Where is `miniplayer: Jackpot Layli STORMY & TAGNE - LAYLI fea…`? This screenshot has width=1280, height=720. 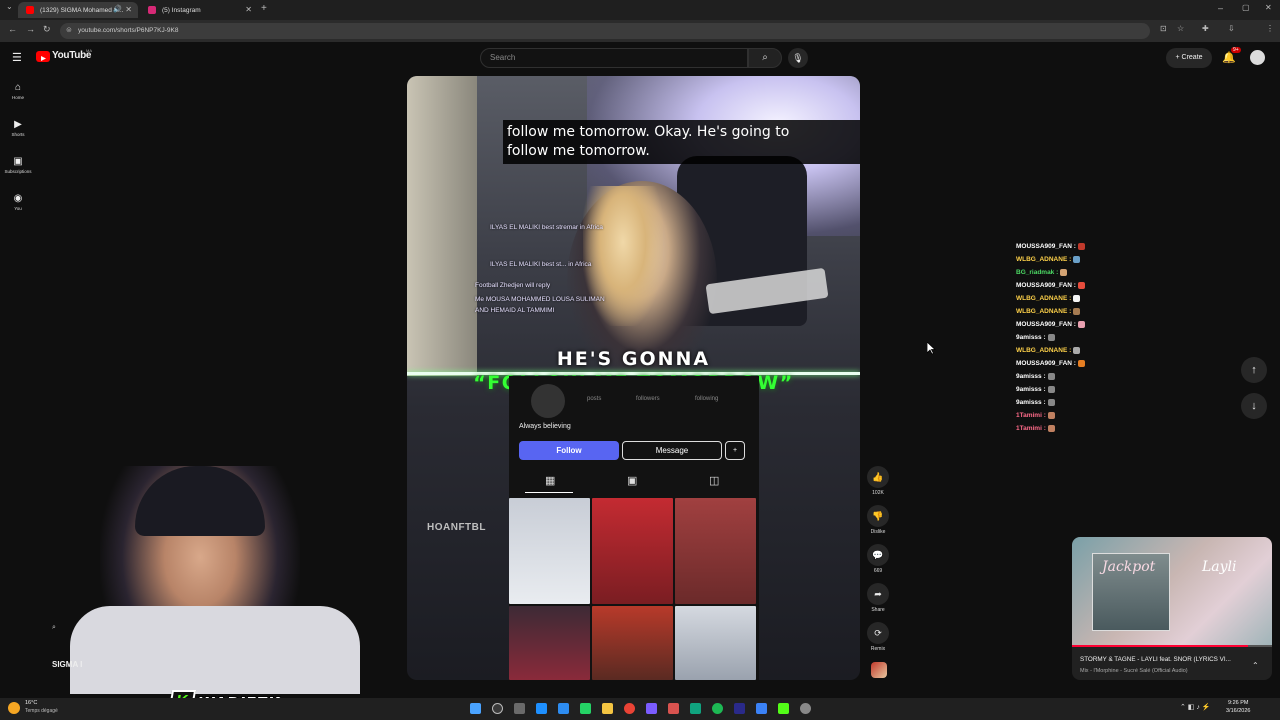
miniplayer: Jackpot Layli STORMY & TAGNE - LAYLI fea… is located at coordinates (1172, 608).